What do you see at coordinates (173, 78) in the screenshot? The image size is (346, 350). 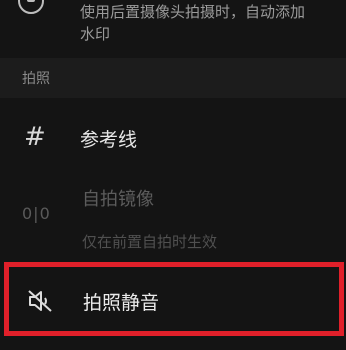 I see `section-header-photo: 拍照` at bounding box center [173, 78].